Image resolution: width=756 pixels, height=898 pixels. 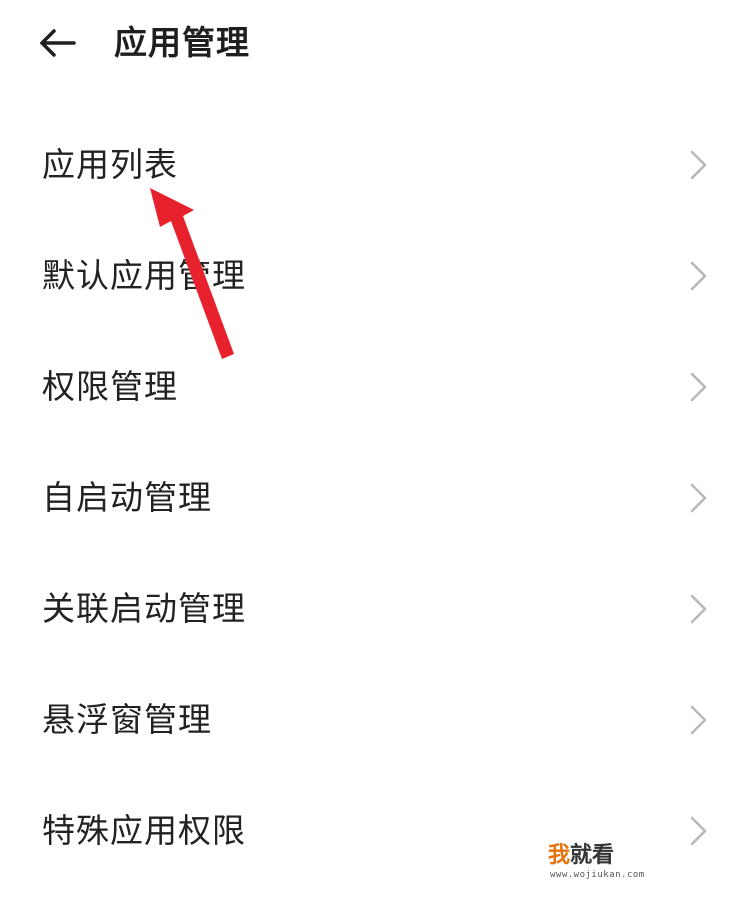 What do you see at coordinates (144, 830) in the screenshot?
I see `item-label: 特殊应用权限` at bounding box center [144, 830].